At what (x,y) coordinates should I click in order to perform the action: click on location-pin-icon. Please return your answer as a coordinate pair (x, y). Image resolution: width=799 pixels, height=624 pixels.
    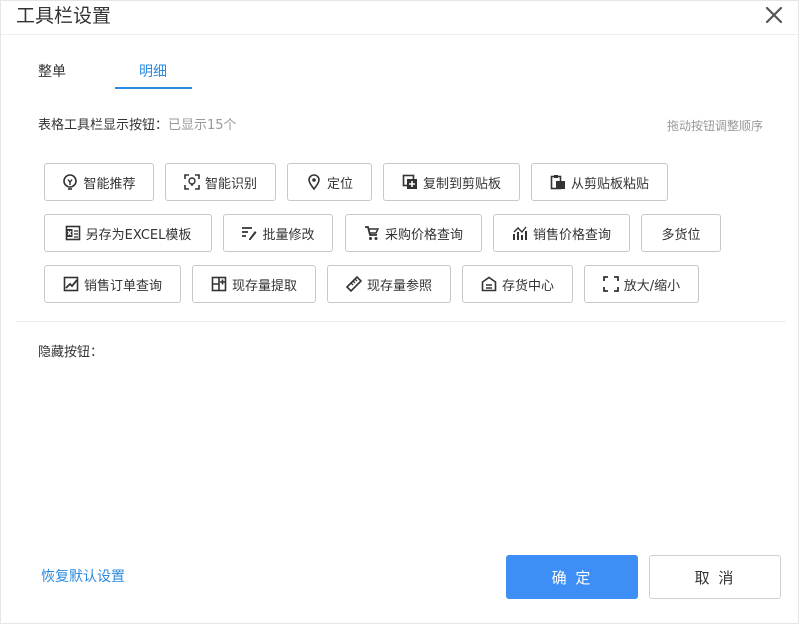
    Looking at the image, I should click on (314, 182).